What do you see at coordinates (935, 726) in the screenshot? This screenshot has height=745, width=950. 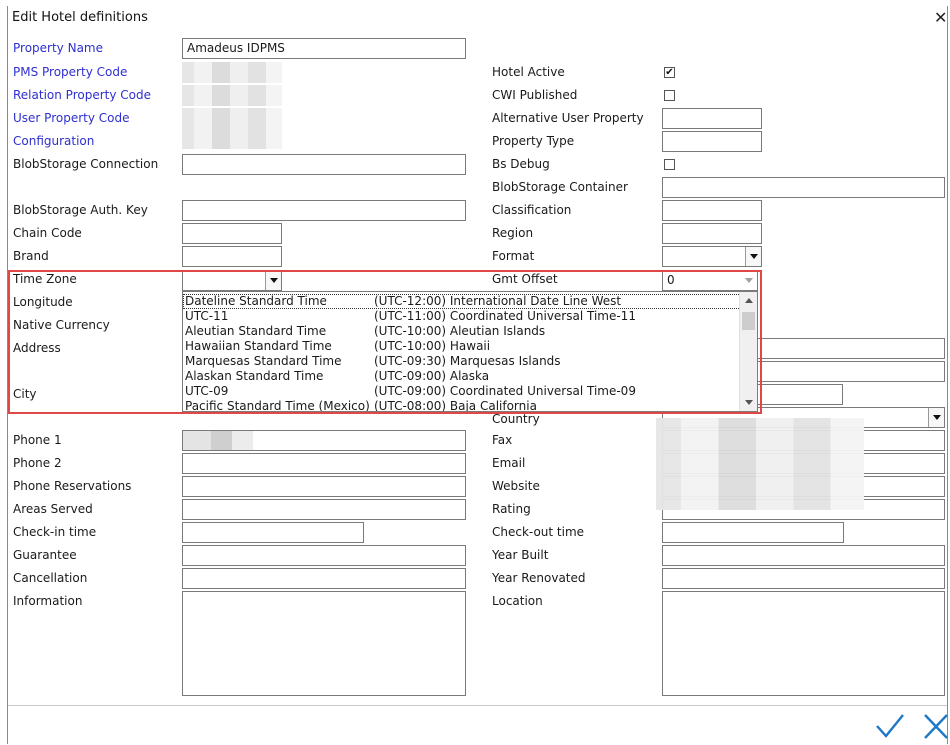 I see `cancel-x-icon` at bounding box center [935, 726].